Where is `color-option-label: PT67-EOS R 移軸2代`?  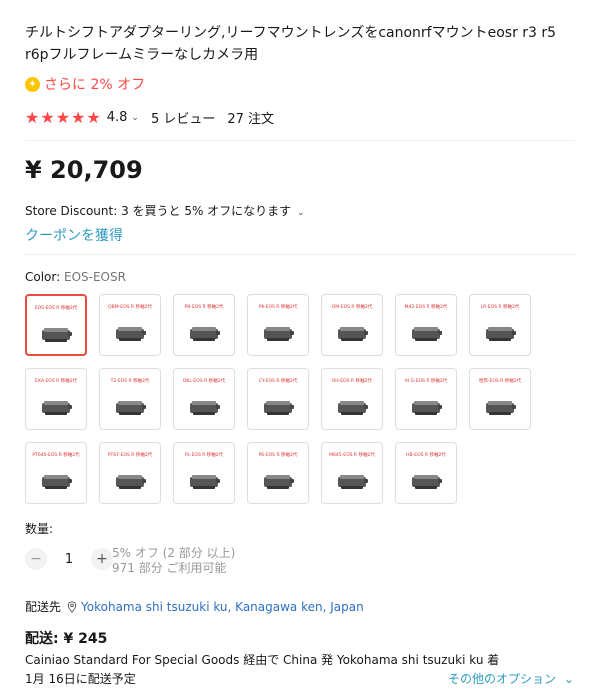 color-option-label: PT67-EOS R 移軸2代 is located at coordinates (130, 455).